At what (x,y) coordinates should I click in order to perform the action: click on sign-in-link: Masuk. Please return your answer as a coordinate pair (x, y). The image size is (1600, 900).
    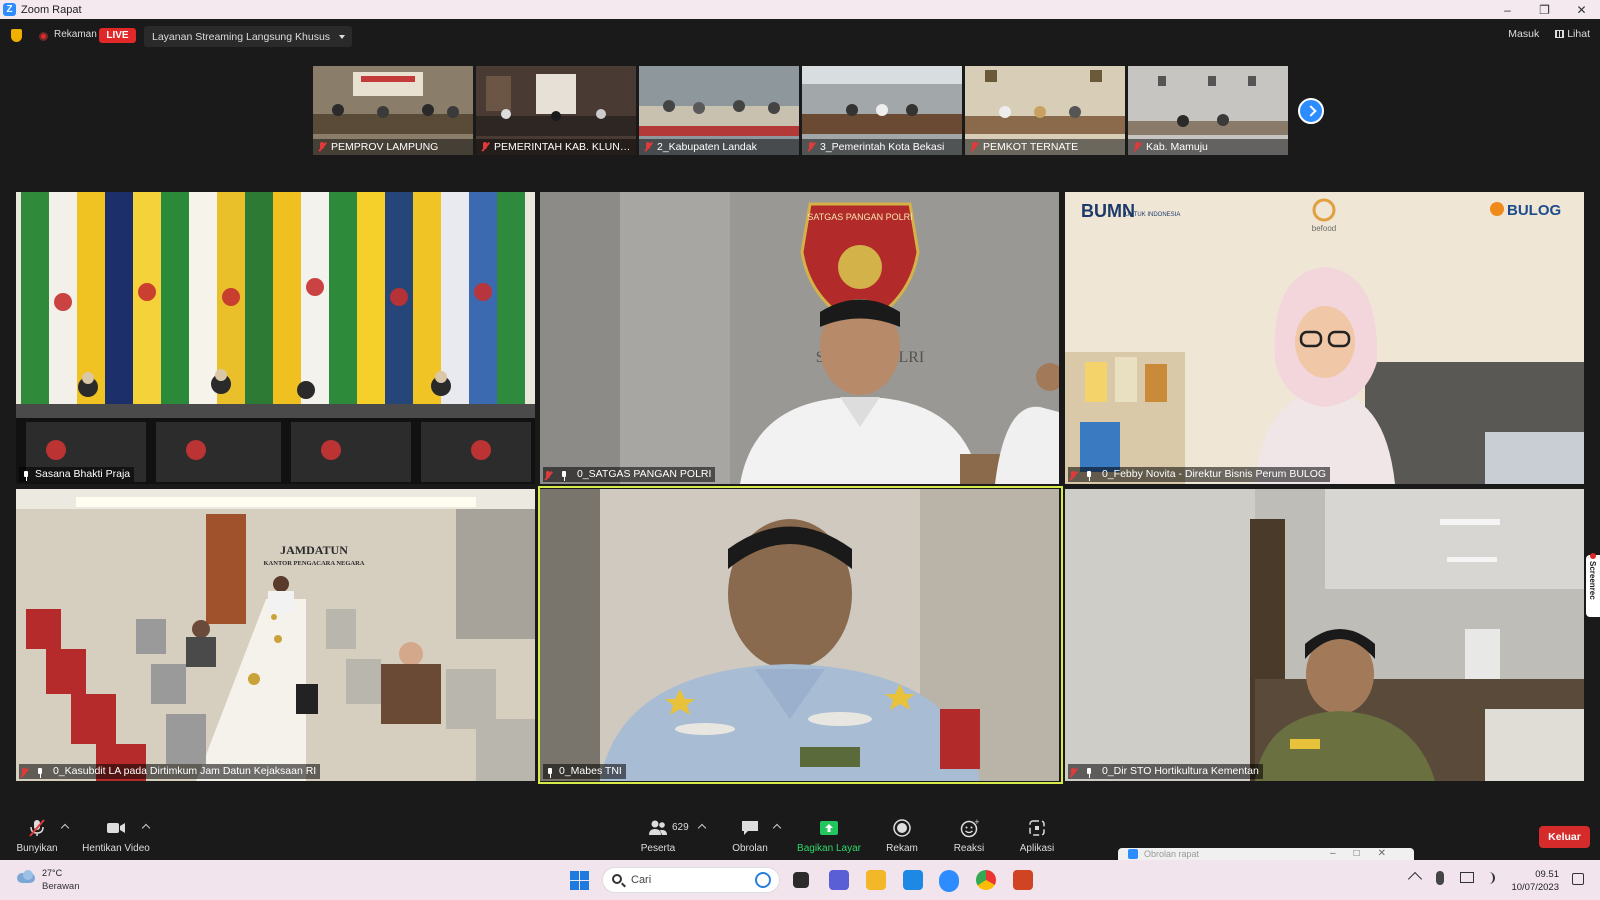
    Looking at the image, I should click on (1523, 34).